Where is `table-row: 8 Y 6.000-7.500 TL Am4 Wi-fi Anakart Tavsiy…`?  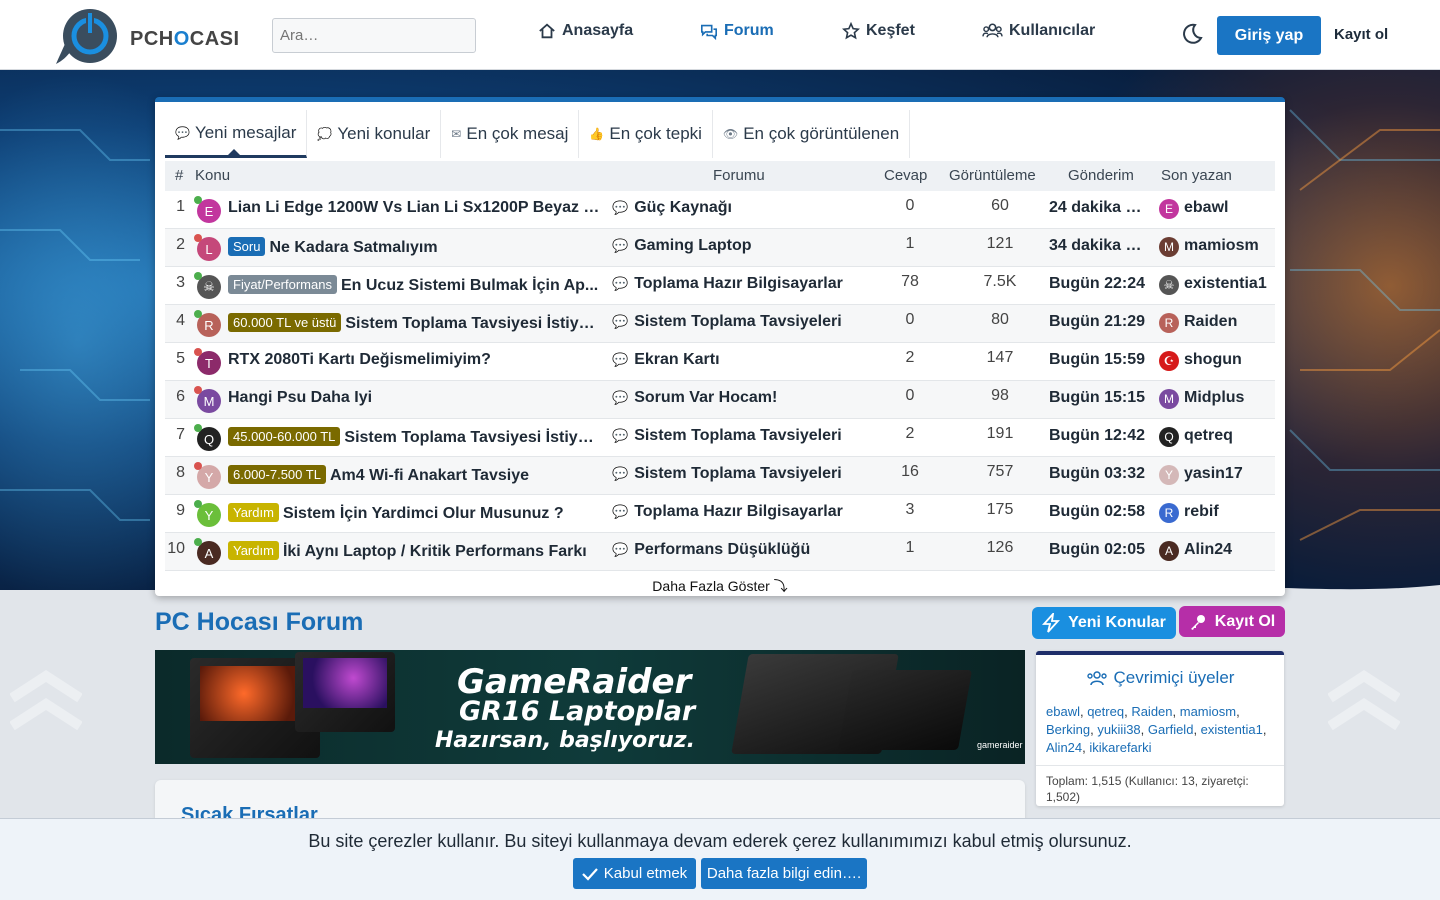
table-row: 8 Y 6.000-7.500 TL Am4 Wi-fi Anakart Tavsiy… is located at coordinates (720, 476).